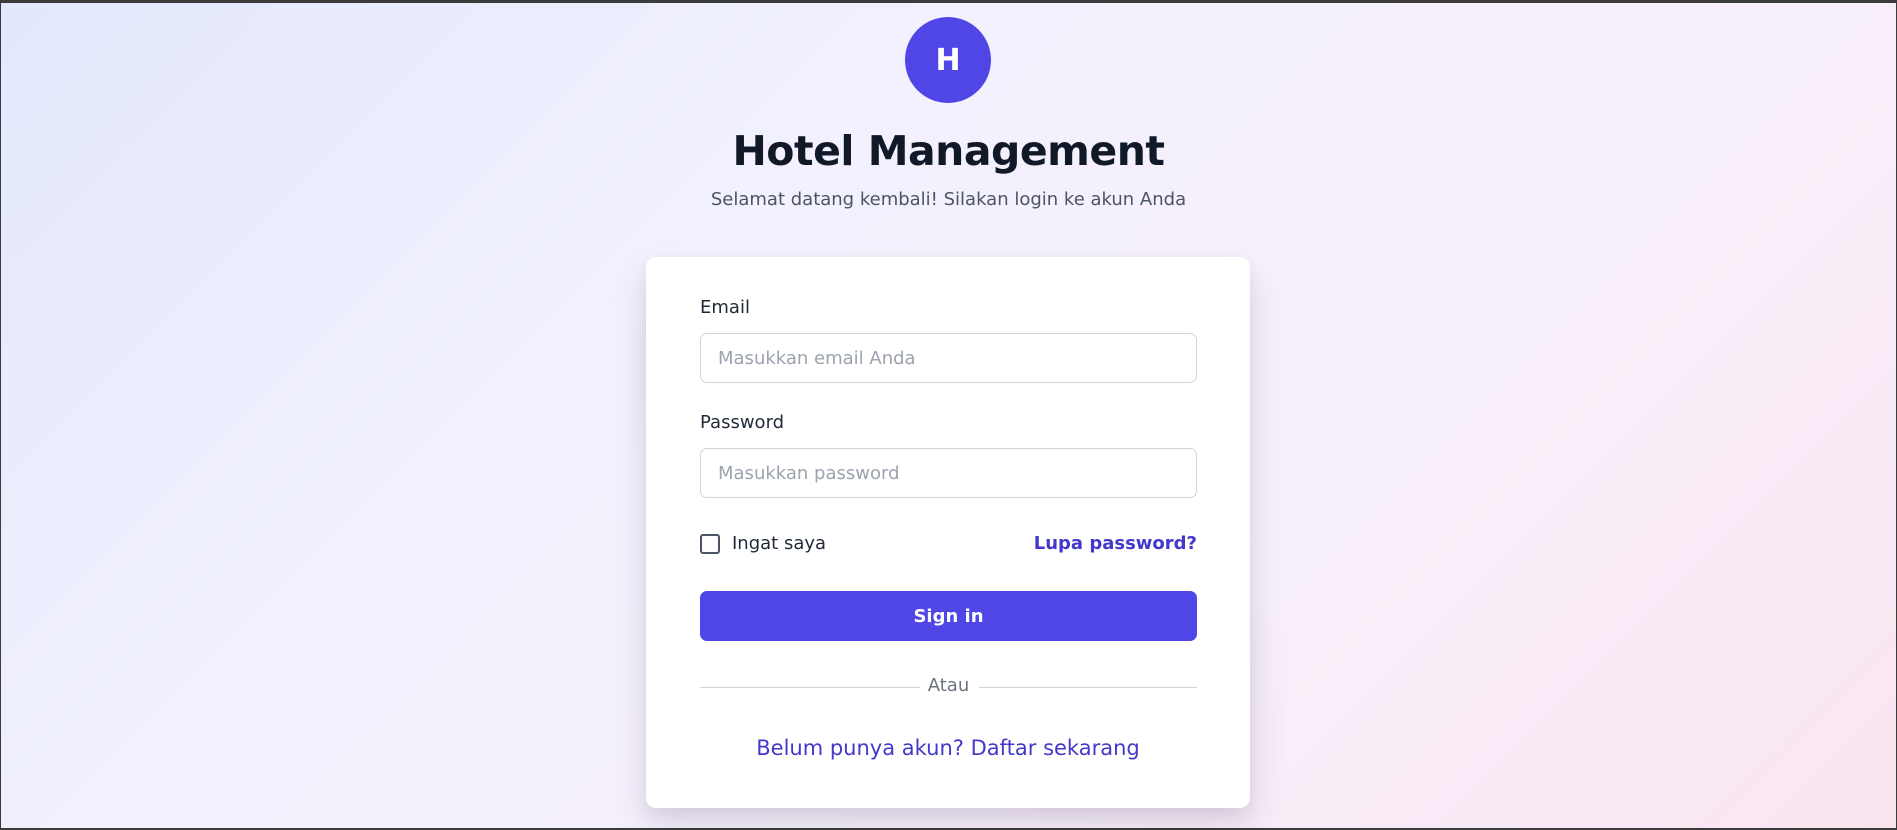 The height and width of the screenshot is (830, 1897). What do you see at coordinates (948, 616) in the screenshot?
I see `sign-in-button: Sign in` at bounding box center [948, 616].